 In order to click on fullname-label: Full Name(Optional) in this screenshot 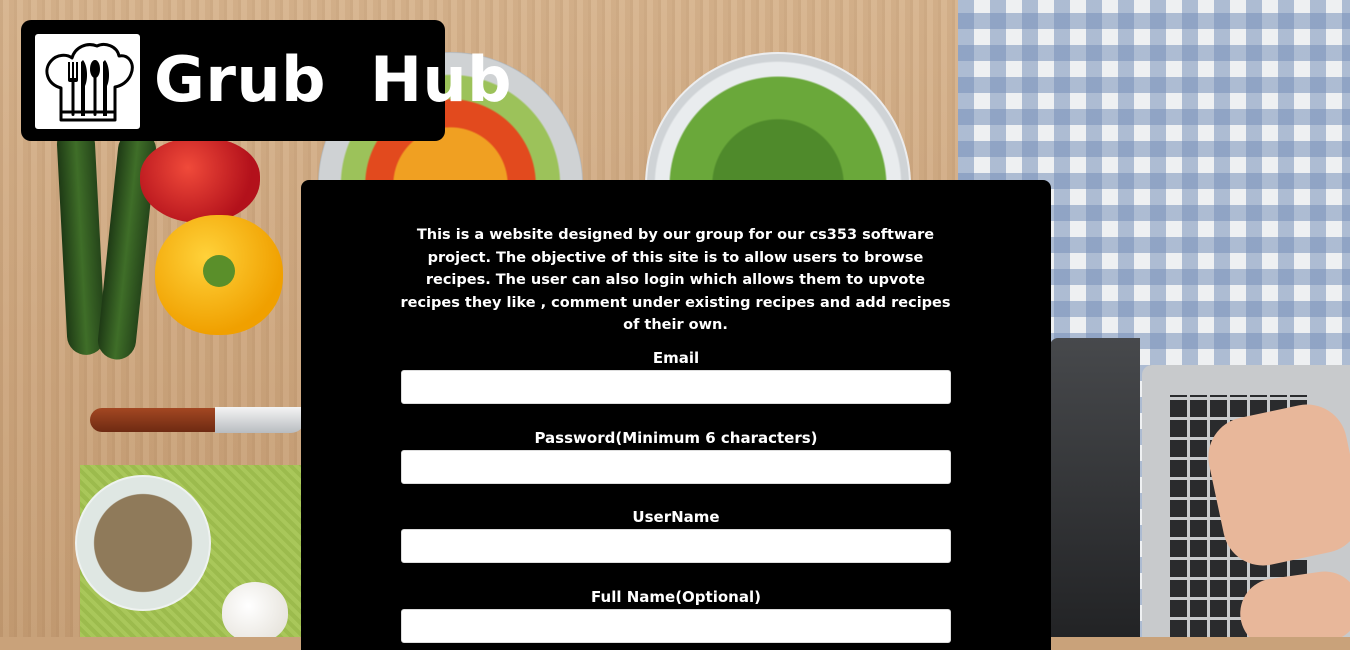, I will do `click(676, 597)`.